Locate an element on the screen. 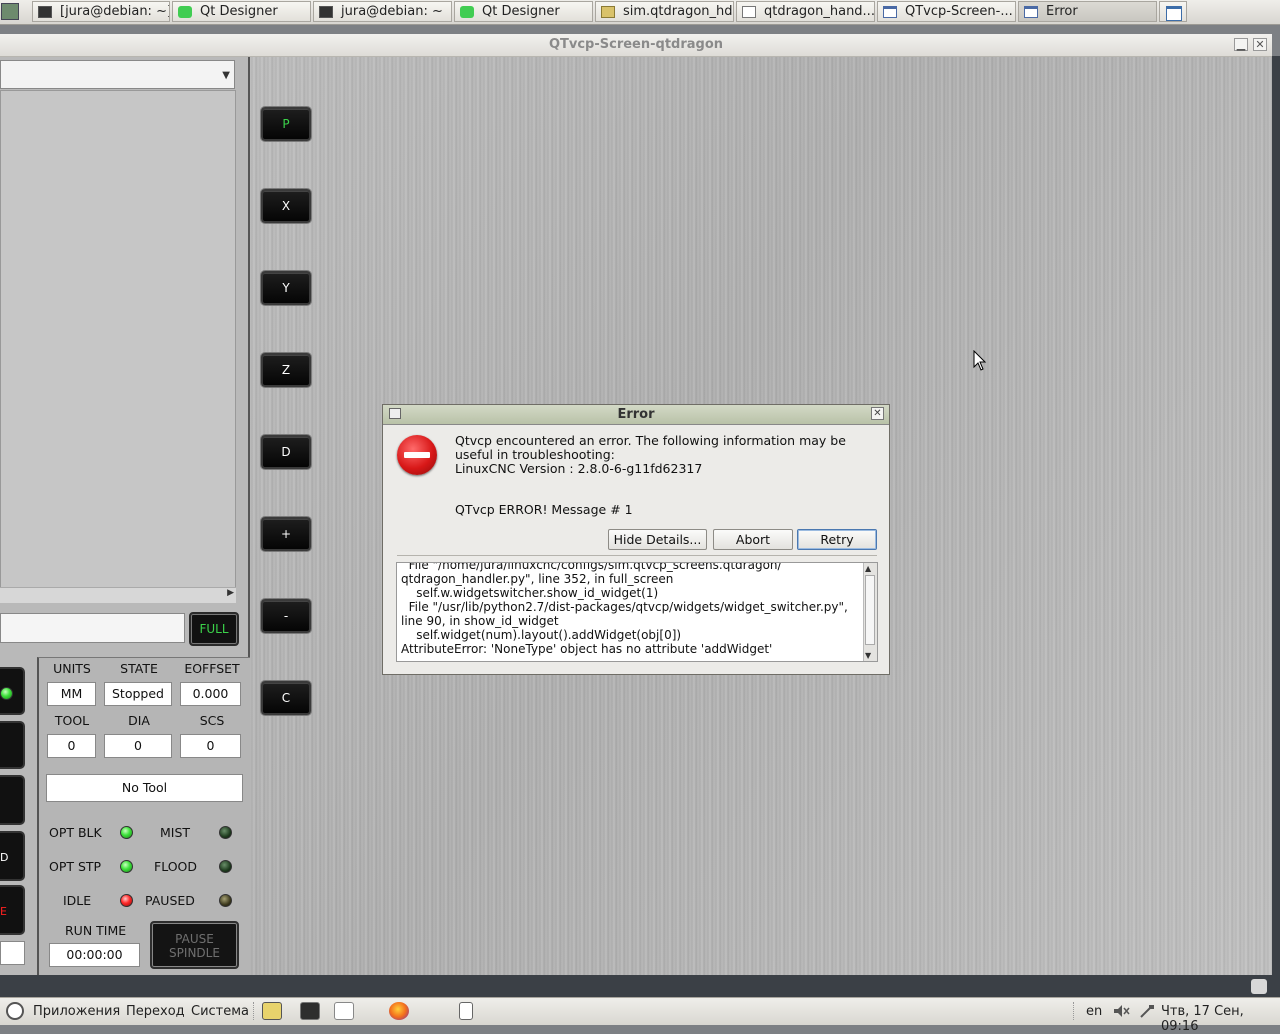 Image resolution: width=1280 pixels, height=1034 pixels. mist-label: MIST is located at coordinates (175, 832).